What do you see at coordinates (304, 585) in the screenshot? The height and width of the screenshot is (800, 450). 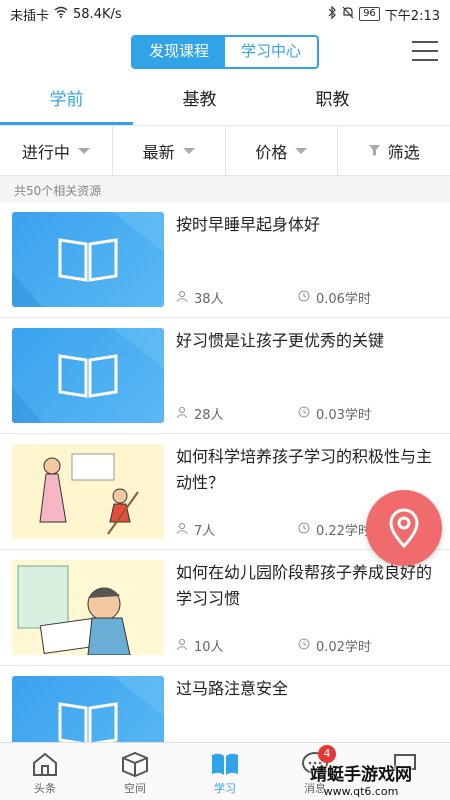 I see `course-title: 如何在幼儿园阶段帮孩子养成良好的学习习惯` at bounding box center [304, 585].